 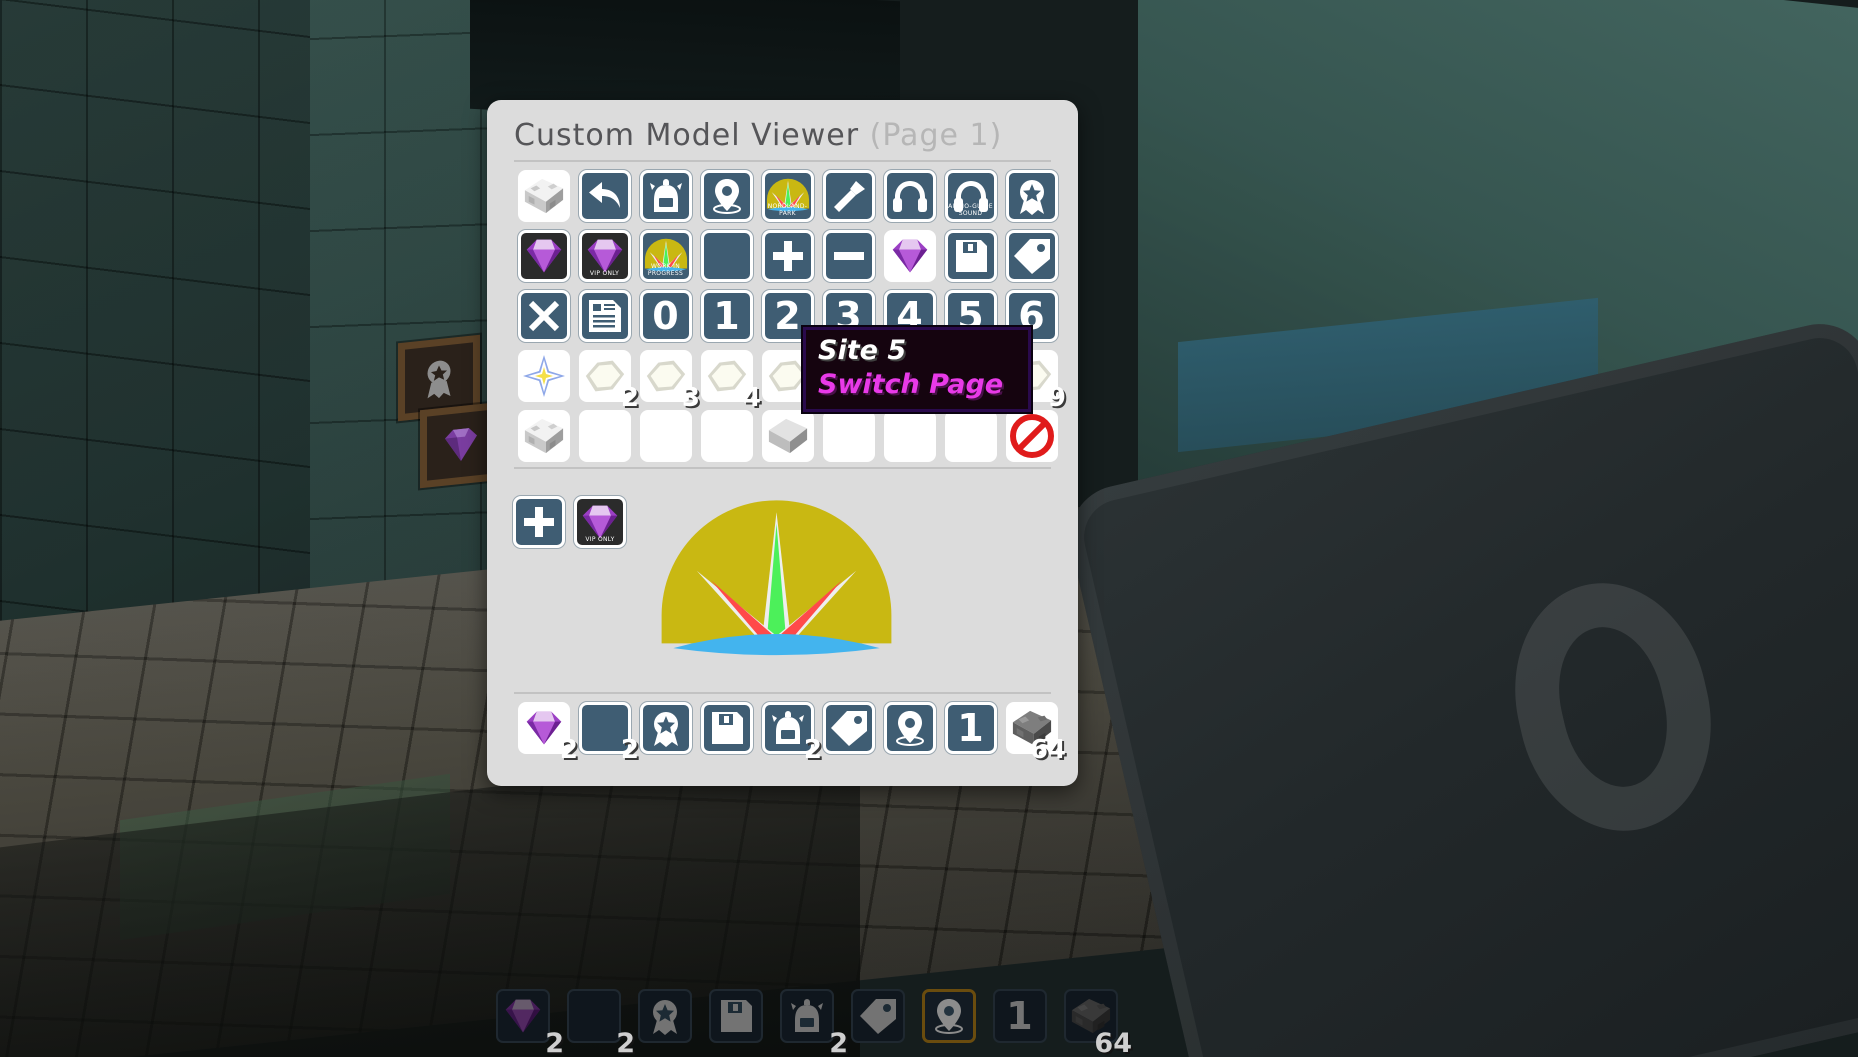 What do you see at coordinates (806, 1015) in the screenshot?
I see `hotbar-backpack` at bounding box center [806, 1015].